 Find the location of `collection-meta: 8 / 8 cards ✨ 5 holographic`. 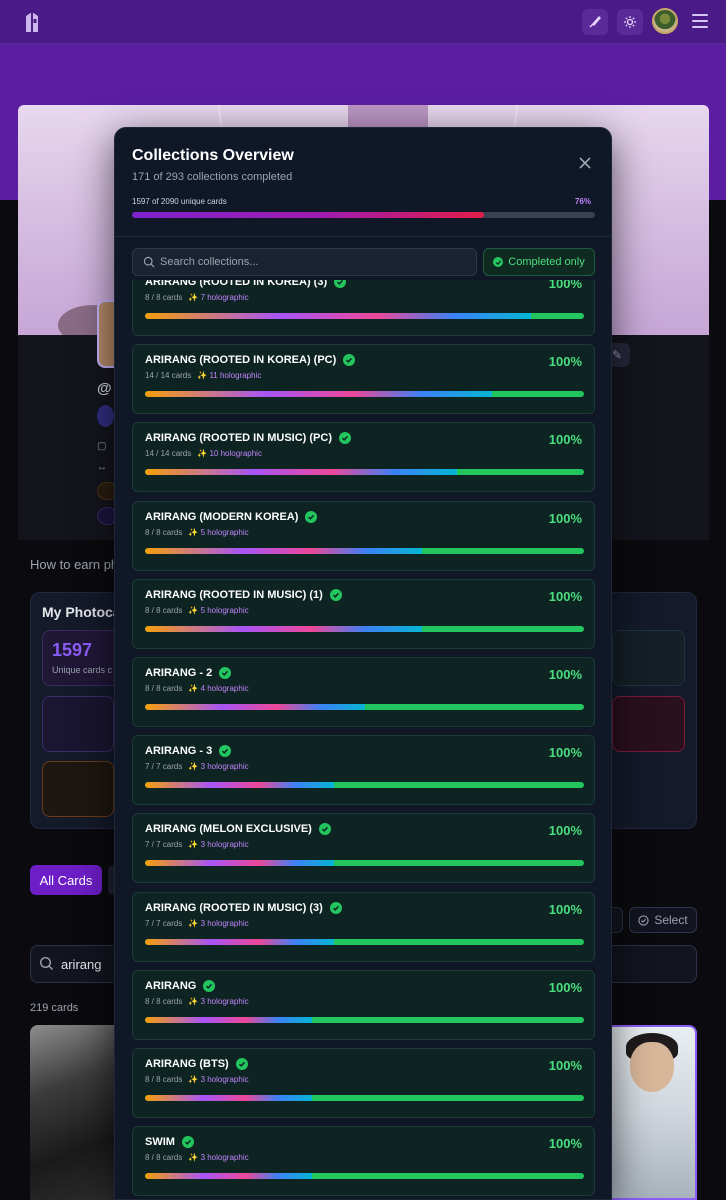

collection-meta: 8 / 8 cards ✨ 5 holographic is located at coordinates (197, 610).